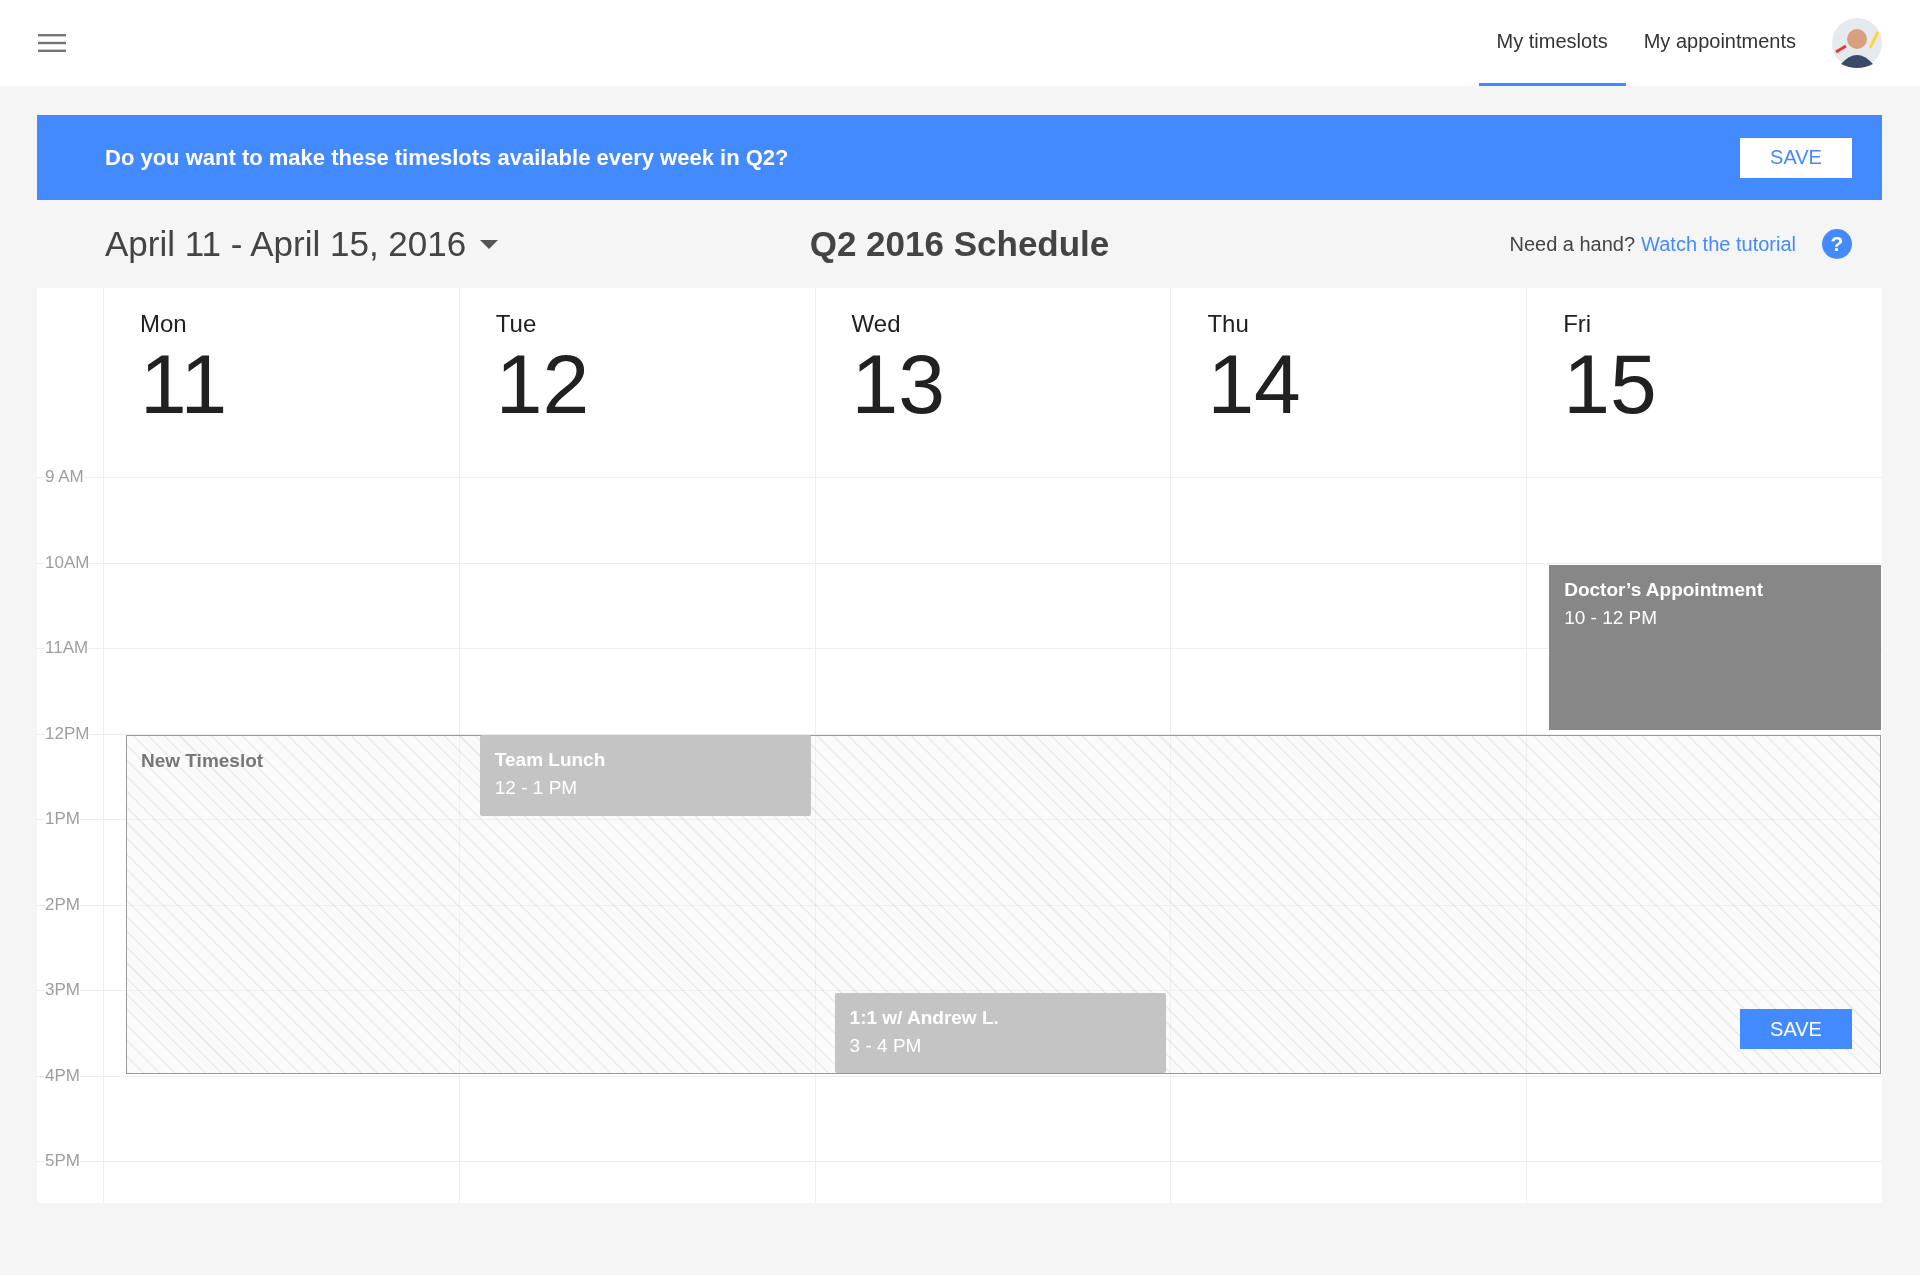 This screenshot has height=1275, width=1920. Describe the element at coordinates (184, 384) in the screenshot. I see `day-number: 11` at that location.